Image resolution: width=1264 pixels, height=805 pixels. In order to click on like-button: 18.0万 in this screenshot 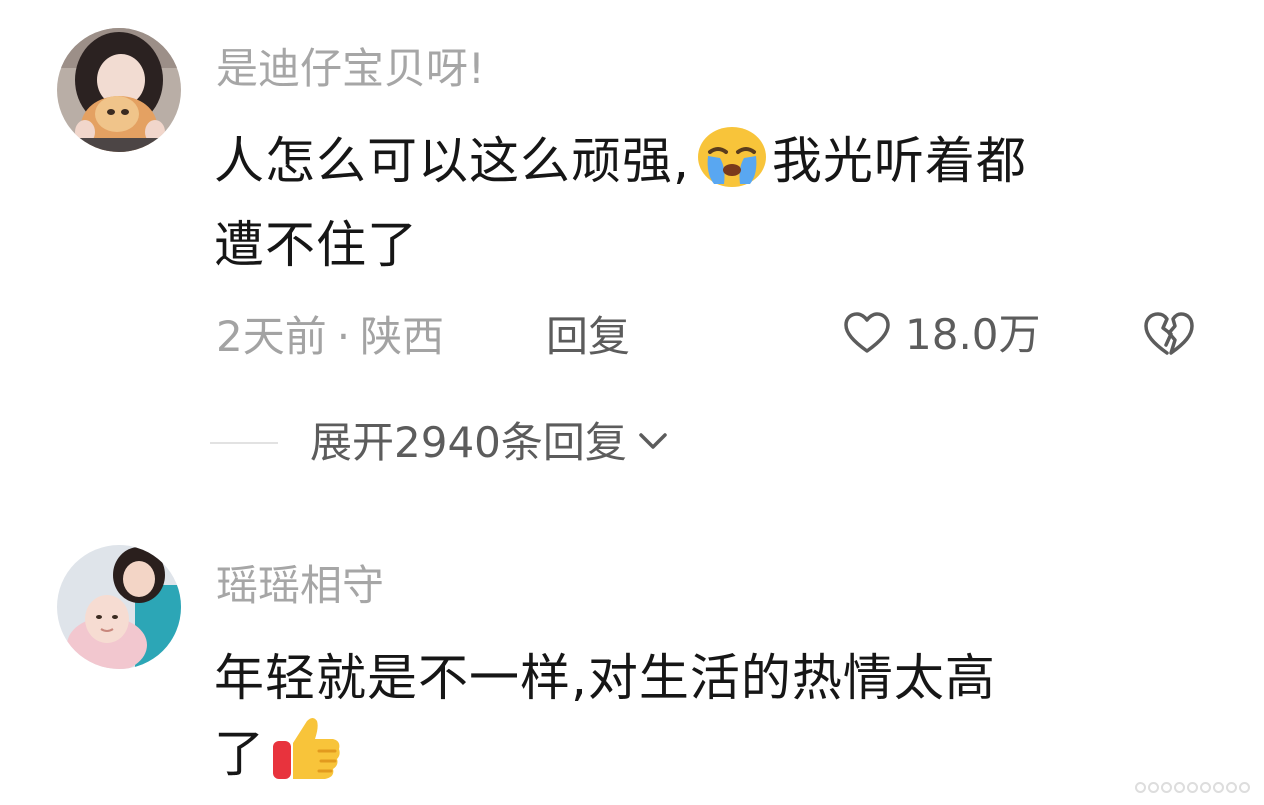, I will do `click(942, 335)`.